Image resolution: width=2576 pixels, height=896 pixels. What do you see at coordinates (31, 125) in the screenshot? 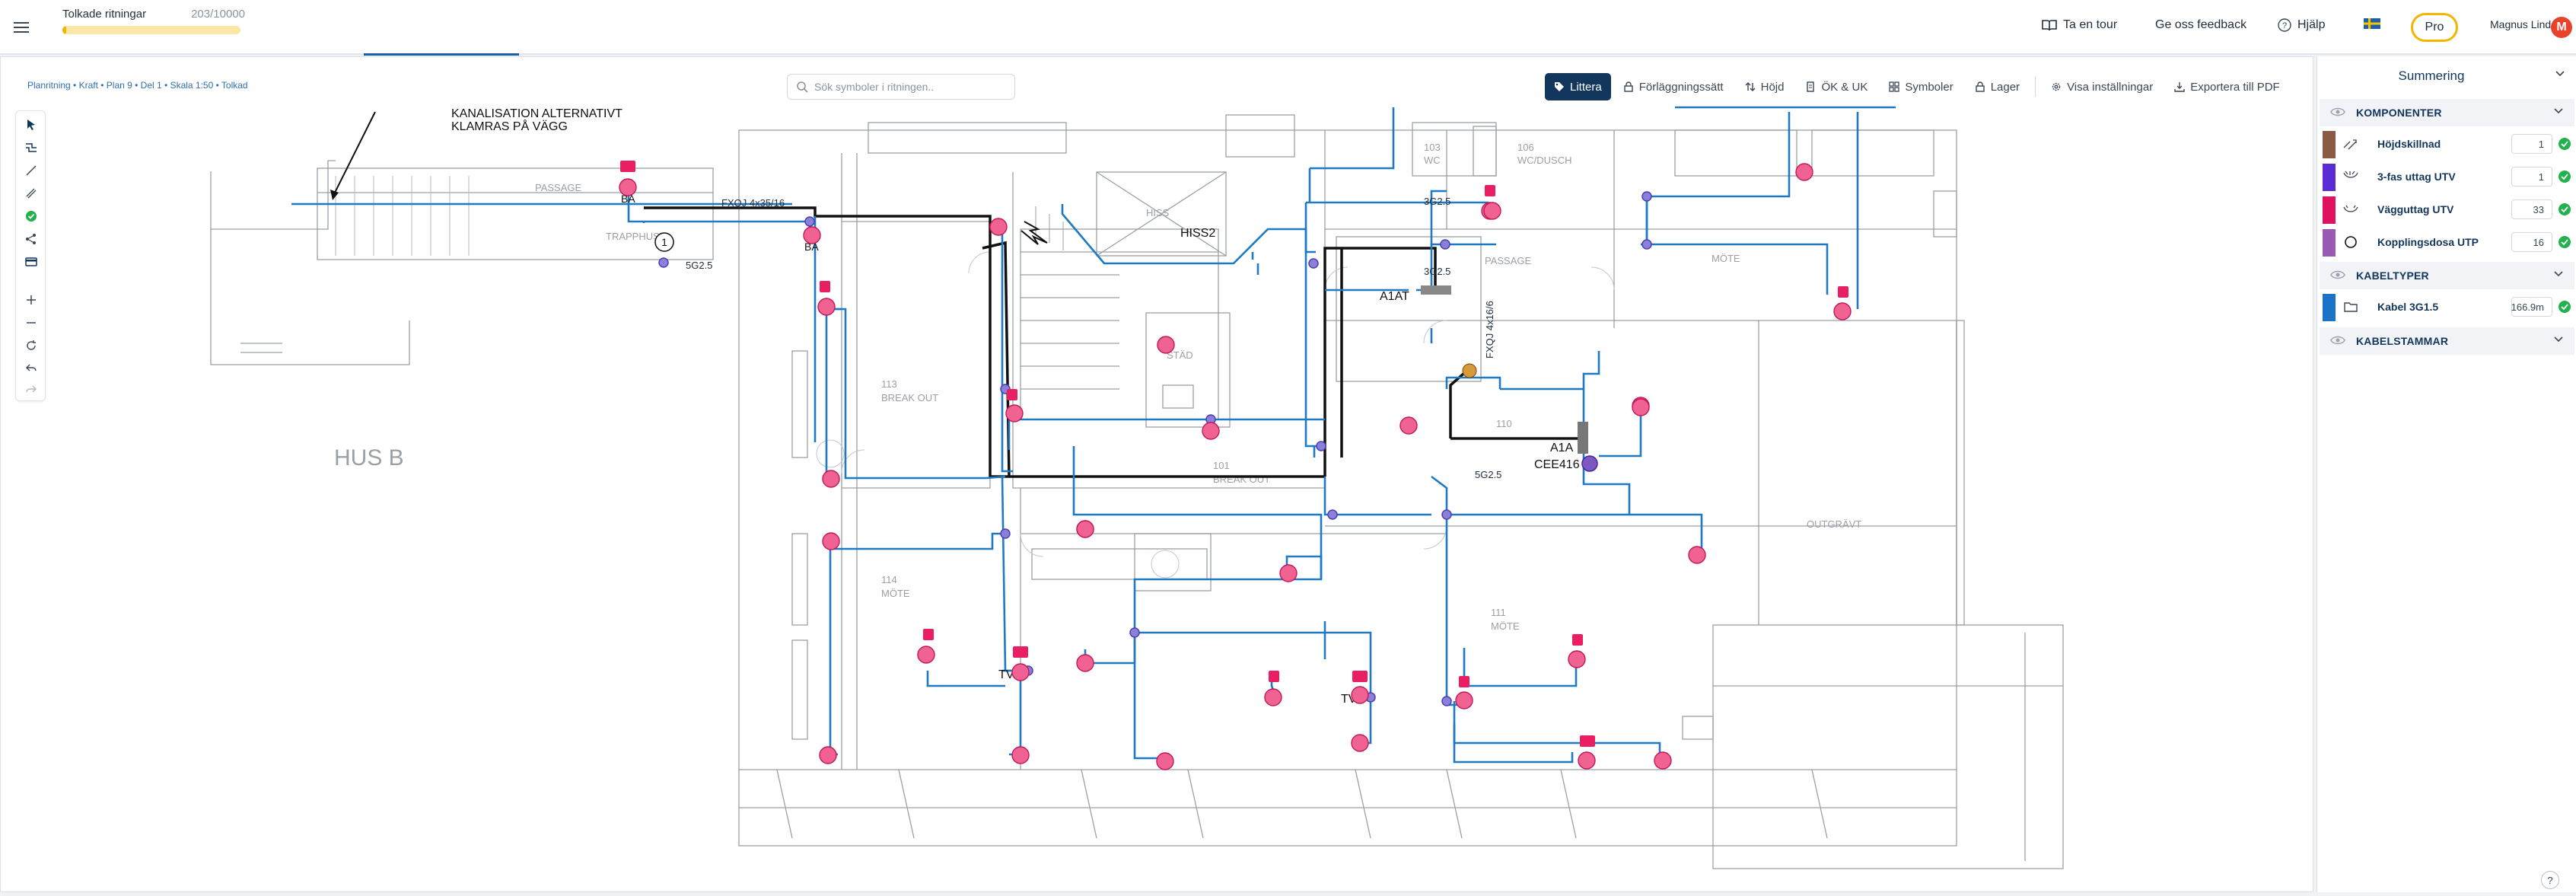
I see `select-tool` at bounding box center [31, 125].